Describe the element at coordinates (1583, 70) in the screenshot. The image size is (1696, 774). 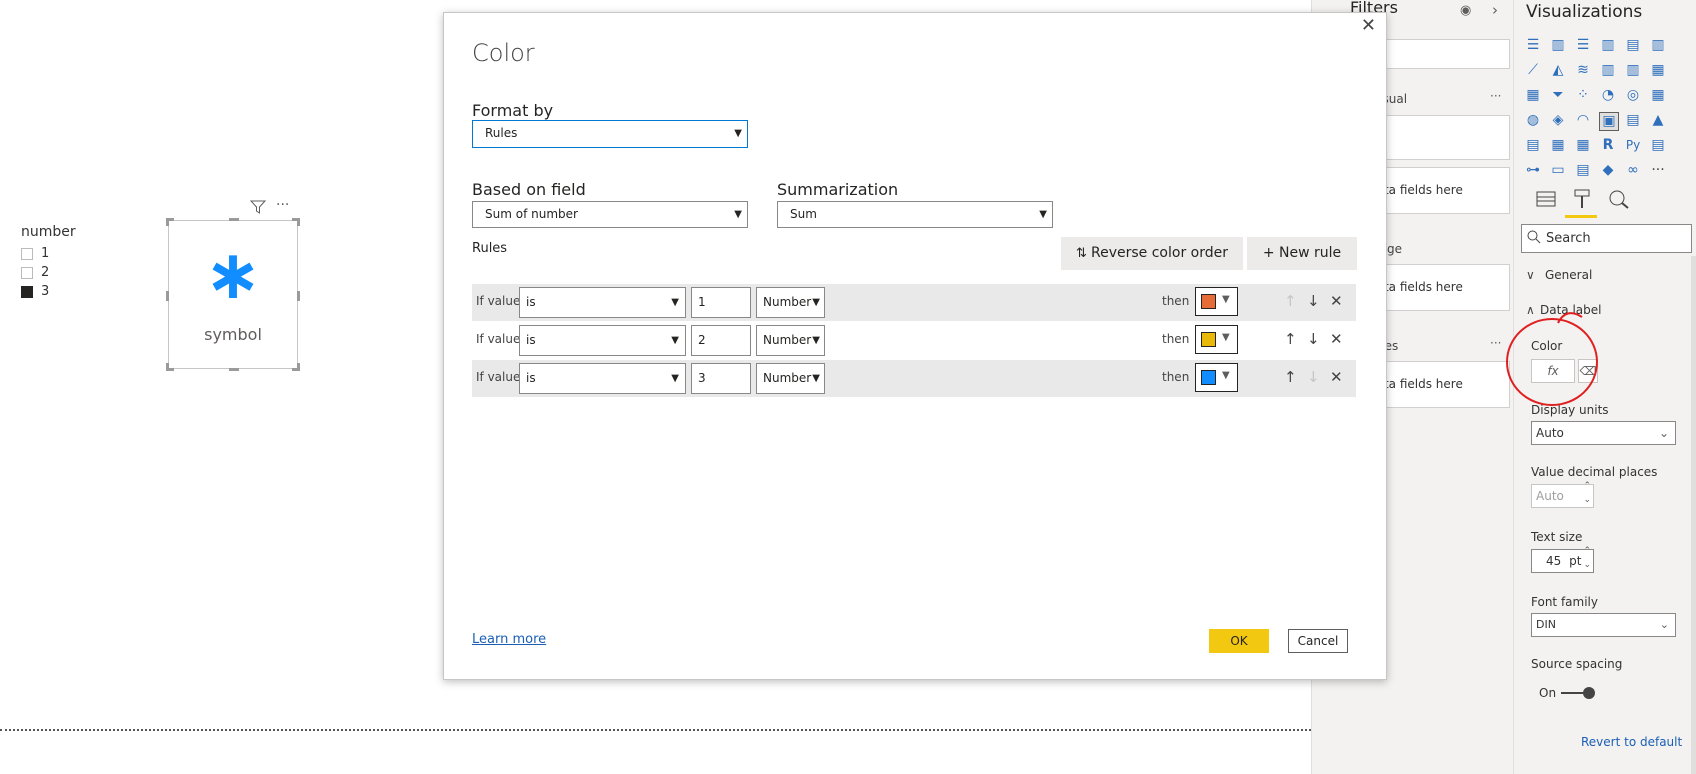
I see `stacked-area-icon: ≋` at that location.